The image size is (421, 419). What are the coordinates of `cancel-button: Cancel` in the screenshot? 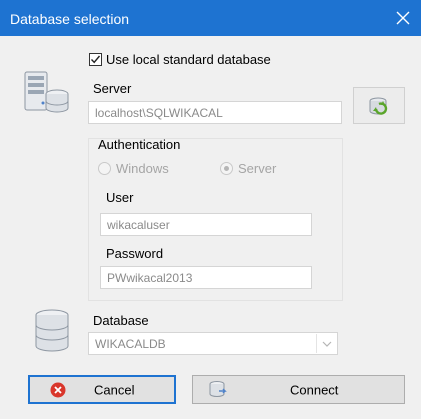 It's located at (102, 389).